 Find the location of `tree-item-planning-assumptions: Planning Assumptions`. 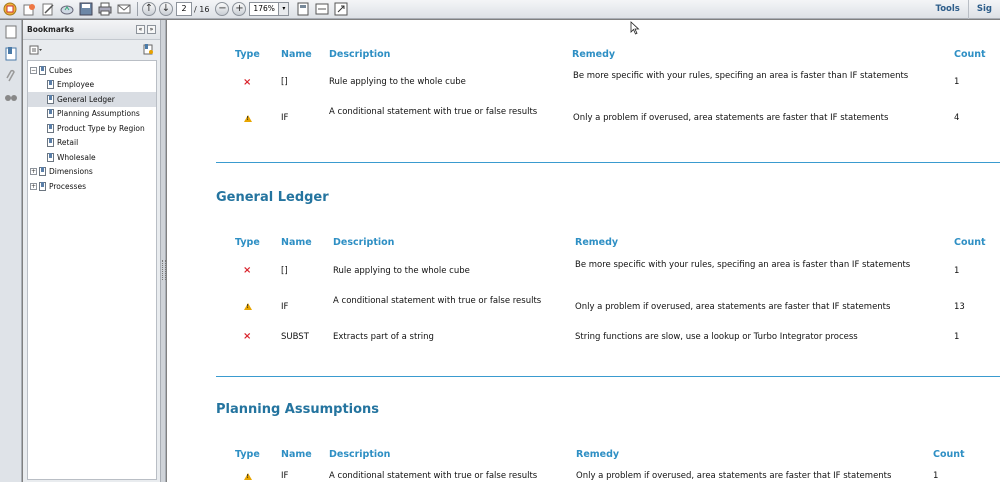

tree-item-planning-assumptions: Planning Assumptions is located at coordinates (92, 114).